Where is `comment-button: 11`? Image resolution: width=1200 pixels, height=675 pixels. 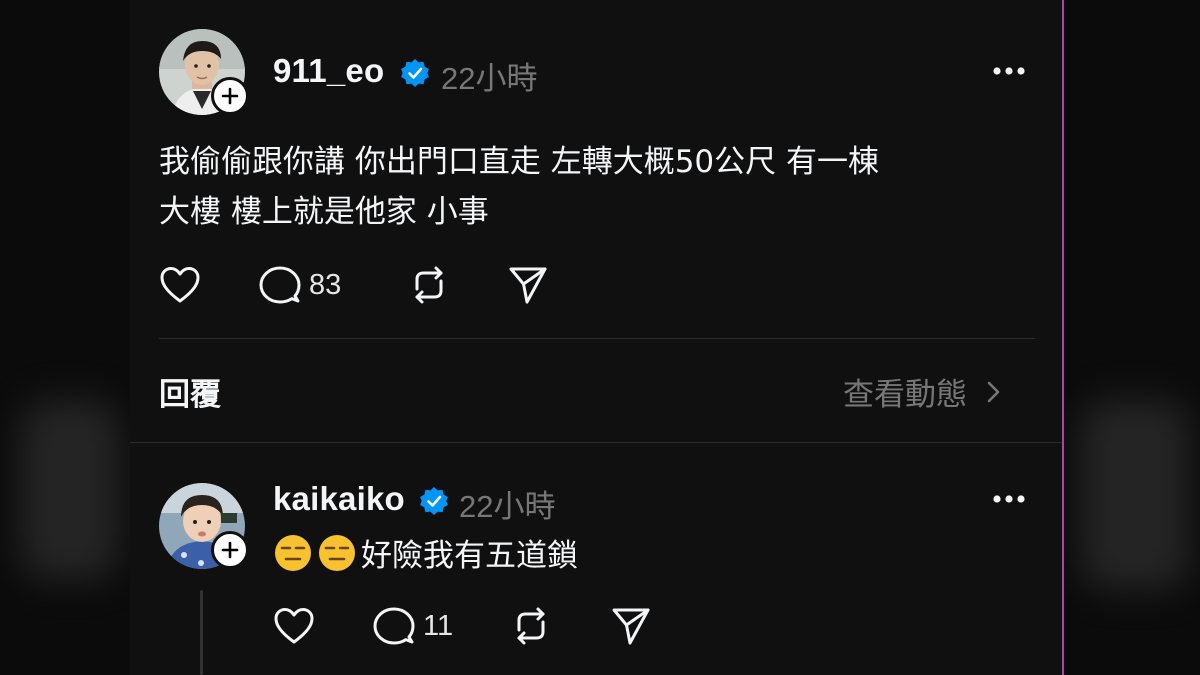
comment-button: 11 is located at coordinates (413, 626).